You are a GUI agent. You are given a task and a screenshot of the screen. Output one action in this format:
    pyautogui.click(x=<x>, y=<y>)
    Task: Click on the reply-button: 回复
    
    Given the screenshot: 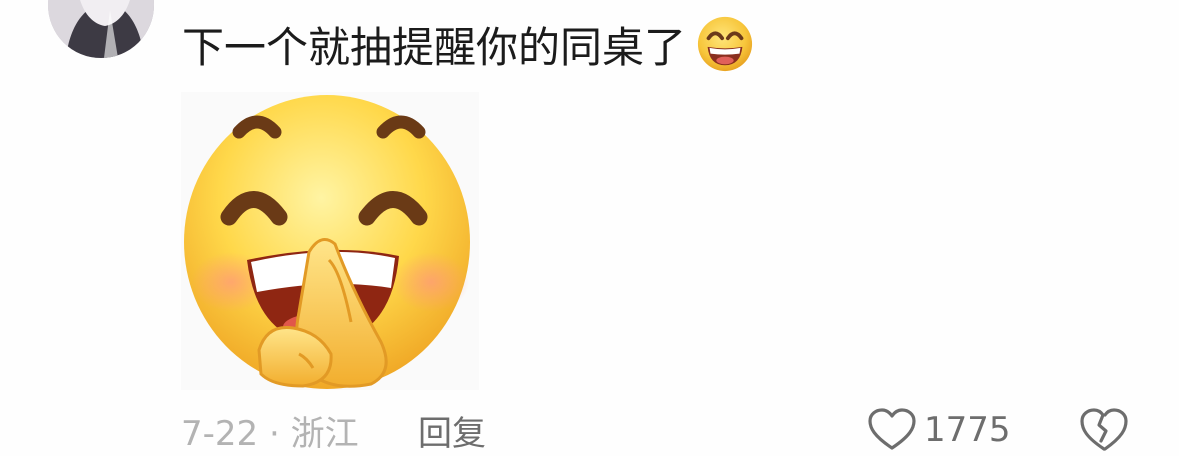 What is the action you would take?
    pyautogui.click(x=452, y=430)
    